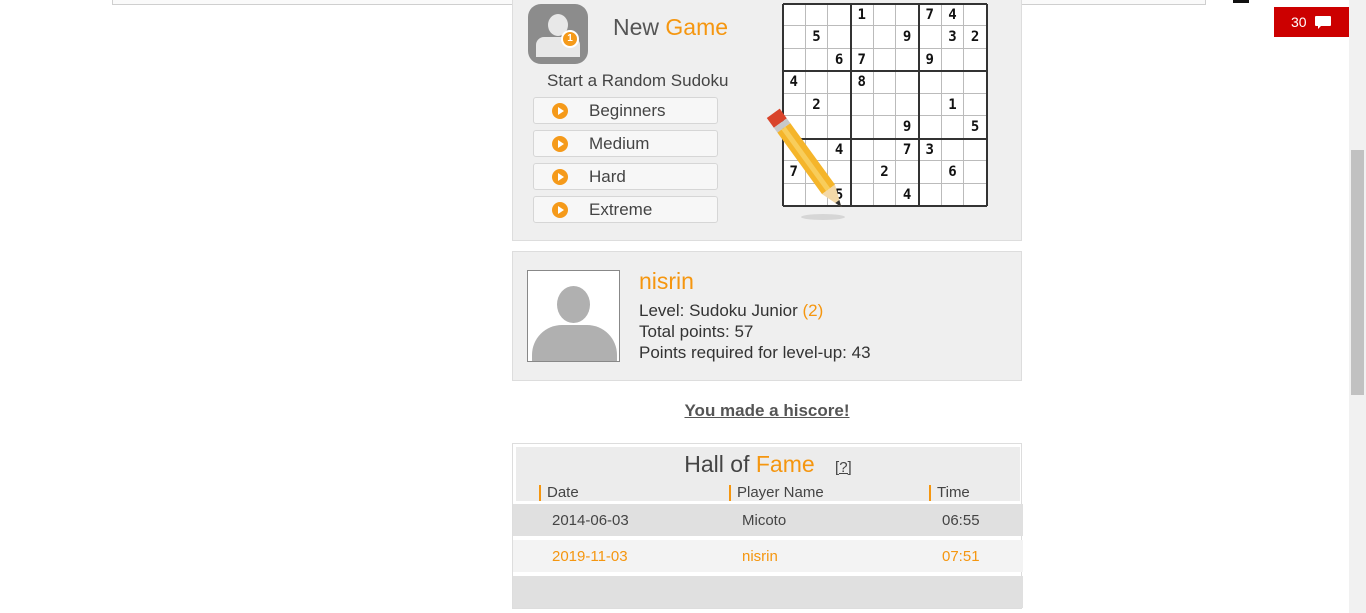 This screenshot has height=613, width=1366. I want to click on new-game-title: New Game, so click(670, 27).